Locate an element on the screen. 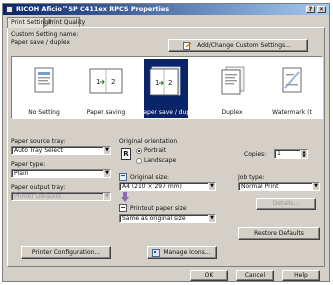  preset-watermark: Watermark (t is located at coordinates (292, 88).